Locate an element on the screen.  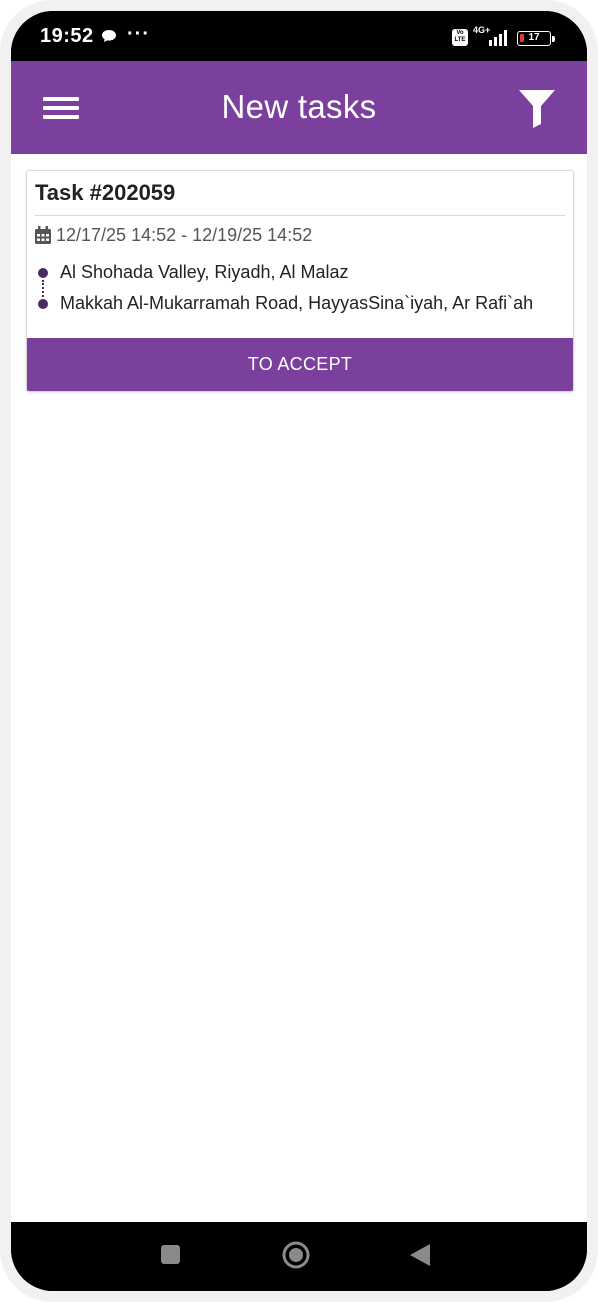
back-icon is located at coordinates (420, 1255).